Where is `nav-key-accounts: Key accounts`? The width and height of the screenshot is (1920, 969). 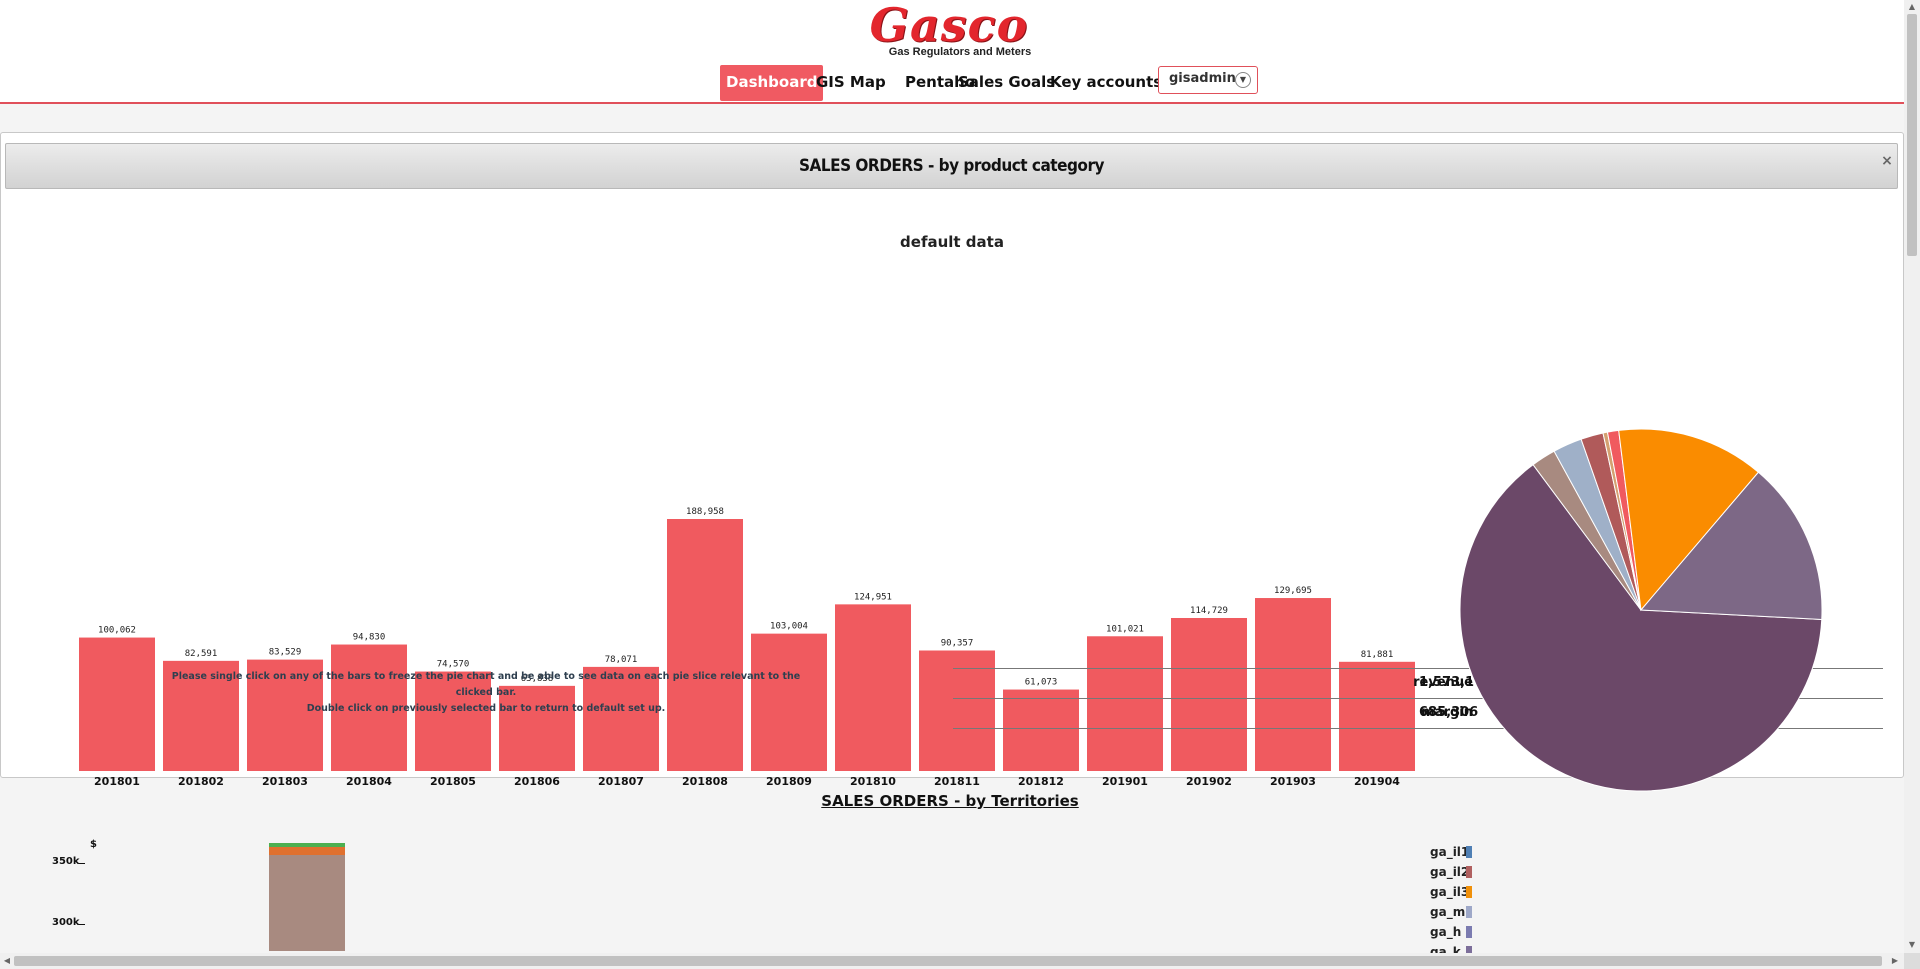
nav-key-accounts: Key accounts is located at coordinates (1106, 83).